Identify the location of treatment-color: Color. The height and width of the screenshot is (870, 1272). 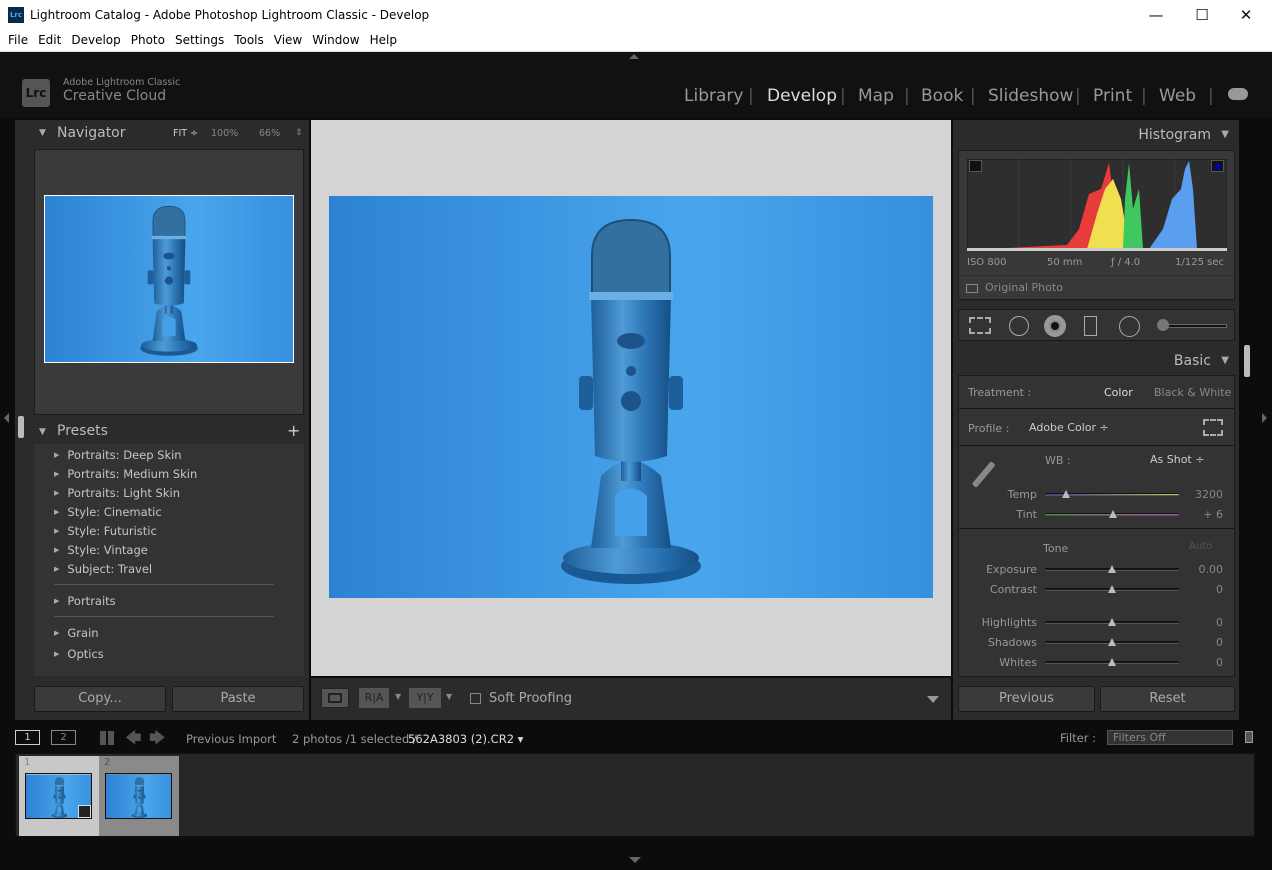
(1118, 392).